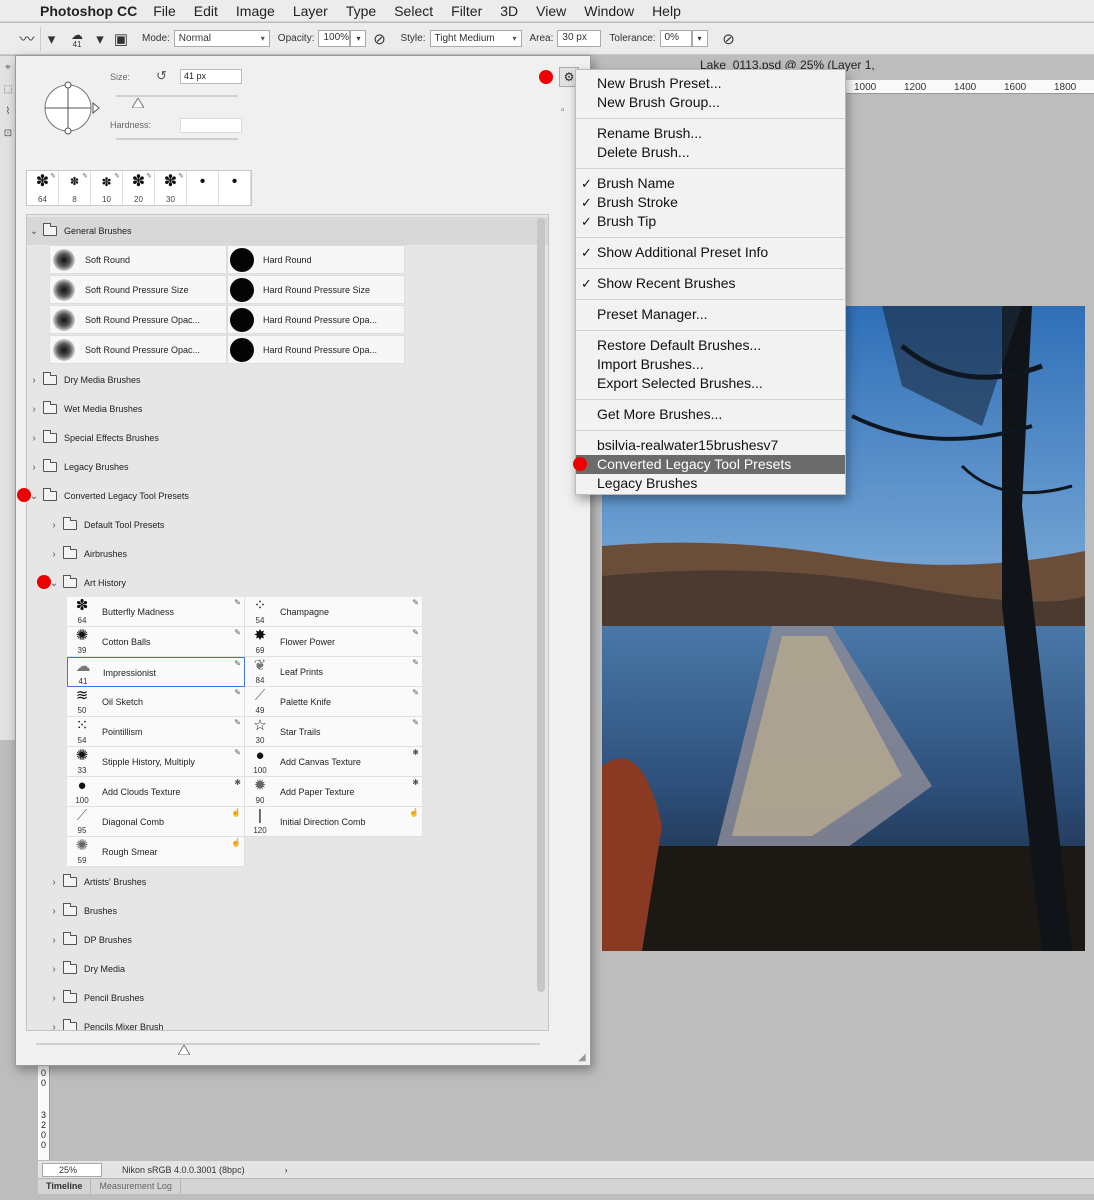  Describe the element at coordinates (100, 39) in the screenshot. I see `chevron-down-icon: ▾` at that location.